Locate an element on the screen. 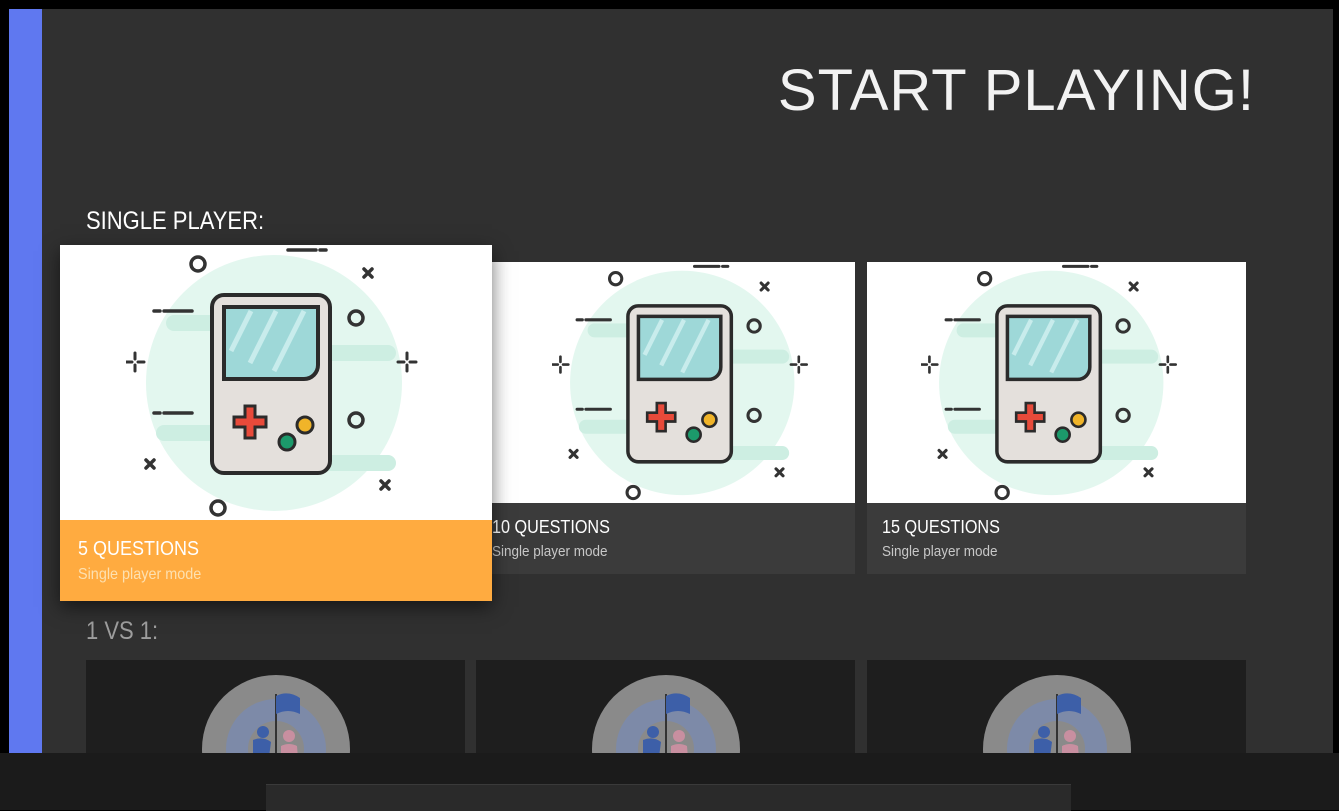 The image size is (1339, 811). side-rail is located at coordinates (25, 381).